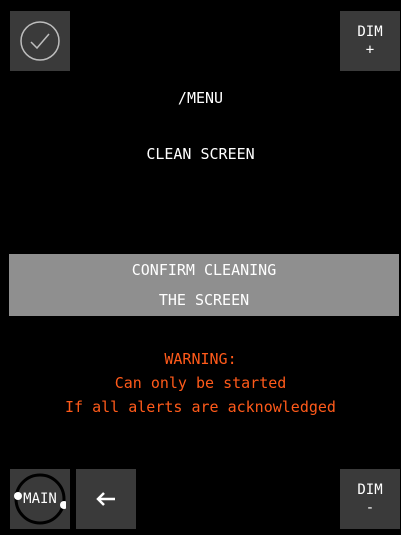 This screenshot has height=535, width=401. I want to click on dim-minus-symbol: -, so click(370, 508).